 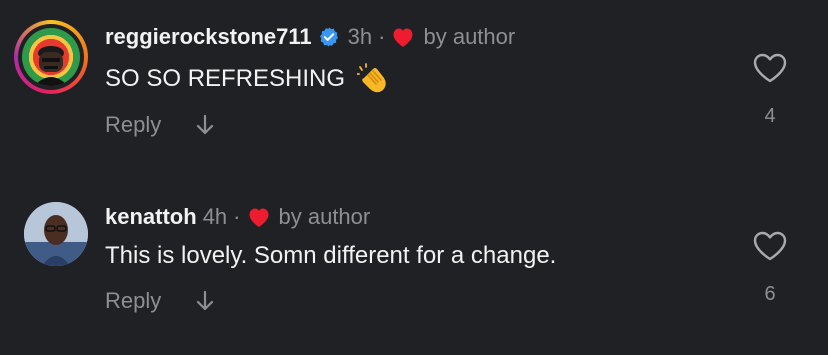 What do you see at coordinates (329, 37) in the screenshot?
I see `verified-badge-icon` at bounding box center [329, 37].